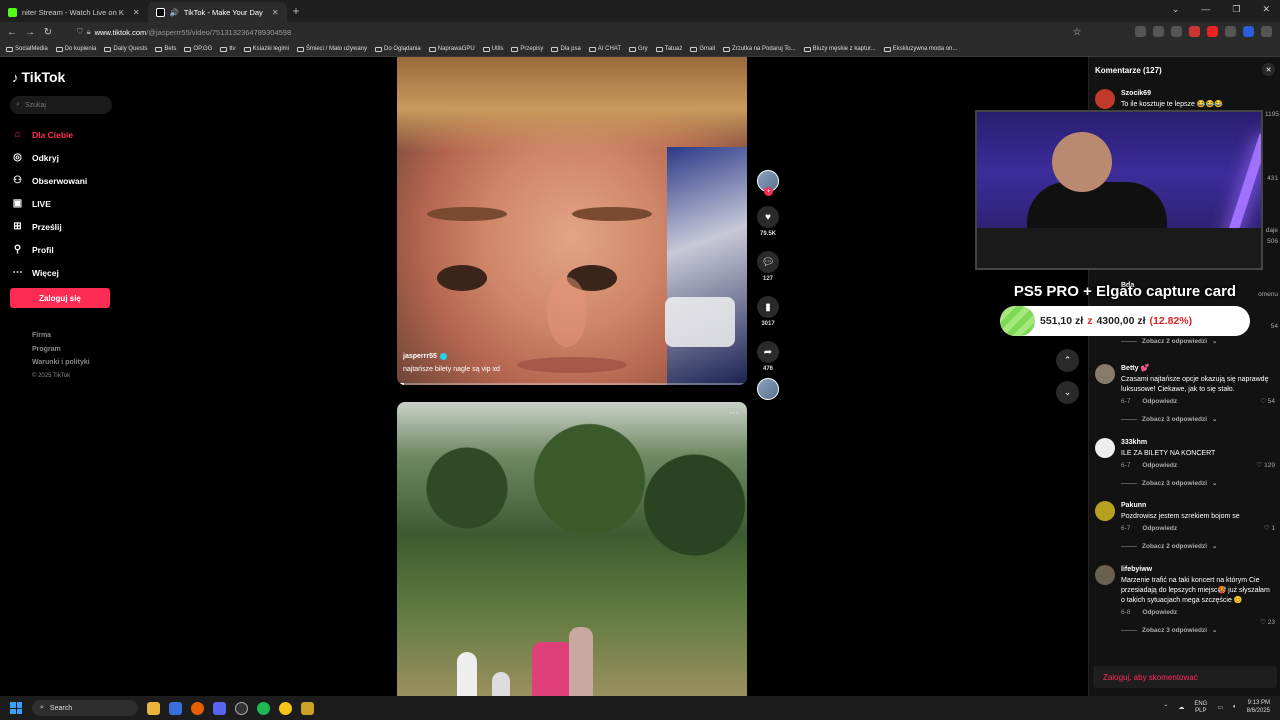  Describe the element at coordinates (61, 363) in the screenshot. I see `footer-link-terms: Warunki i polityki` at that location.